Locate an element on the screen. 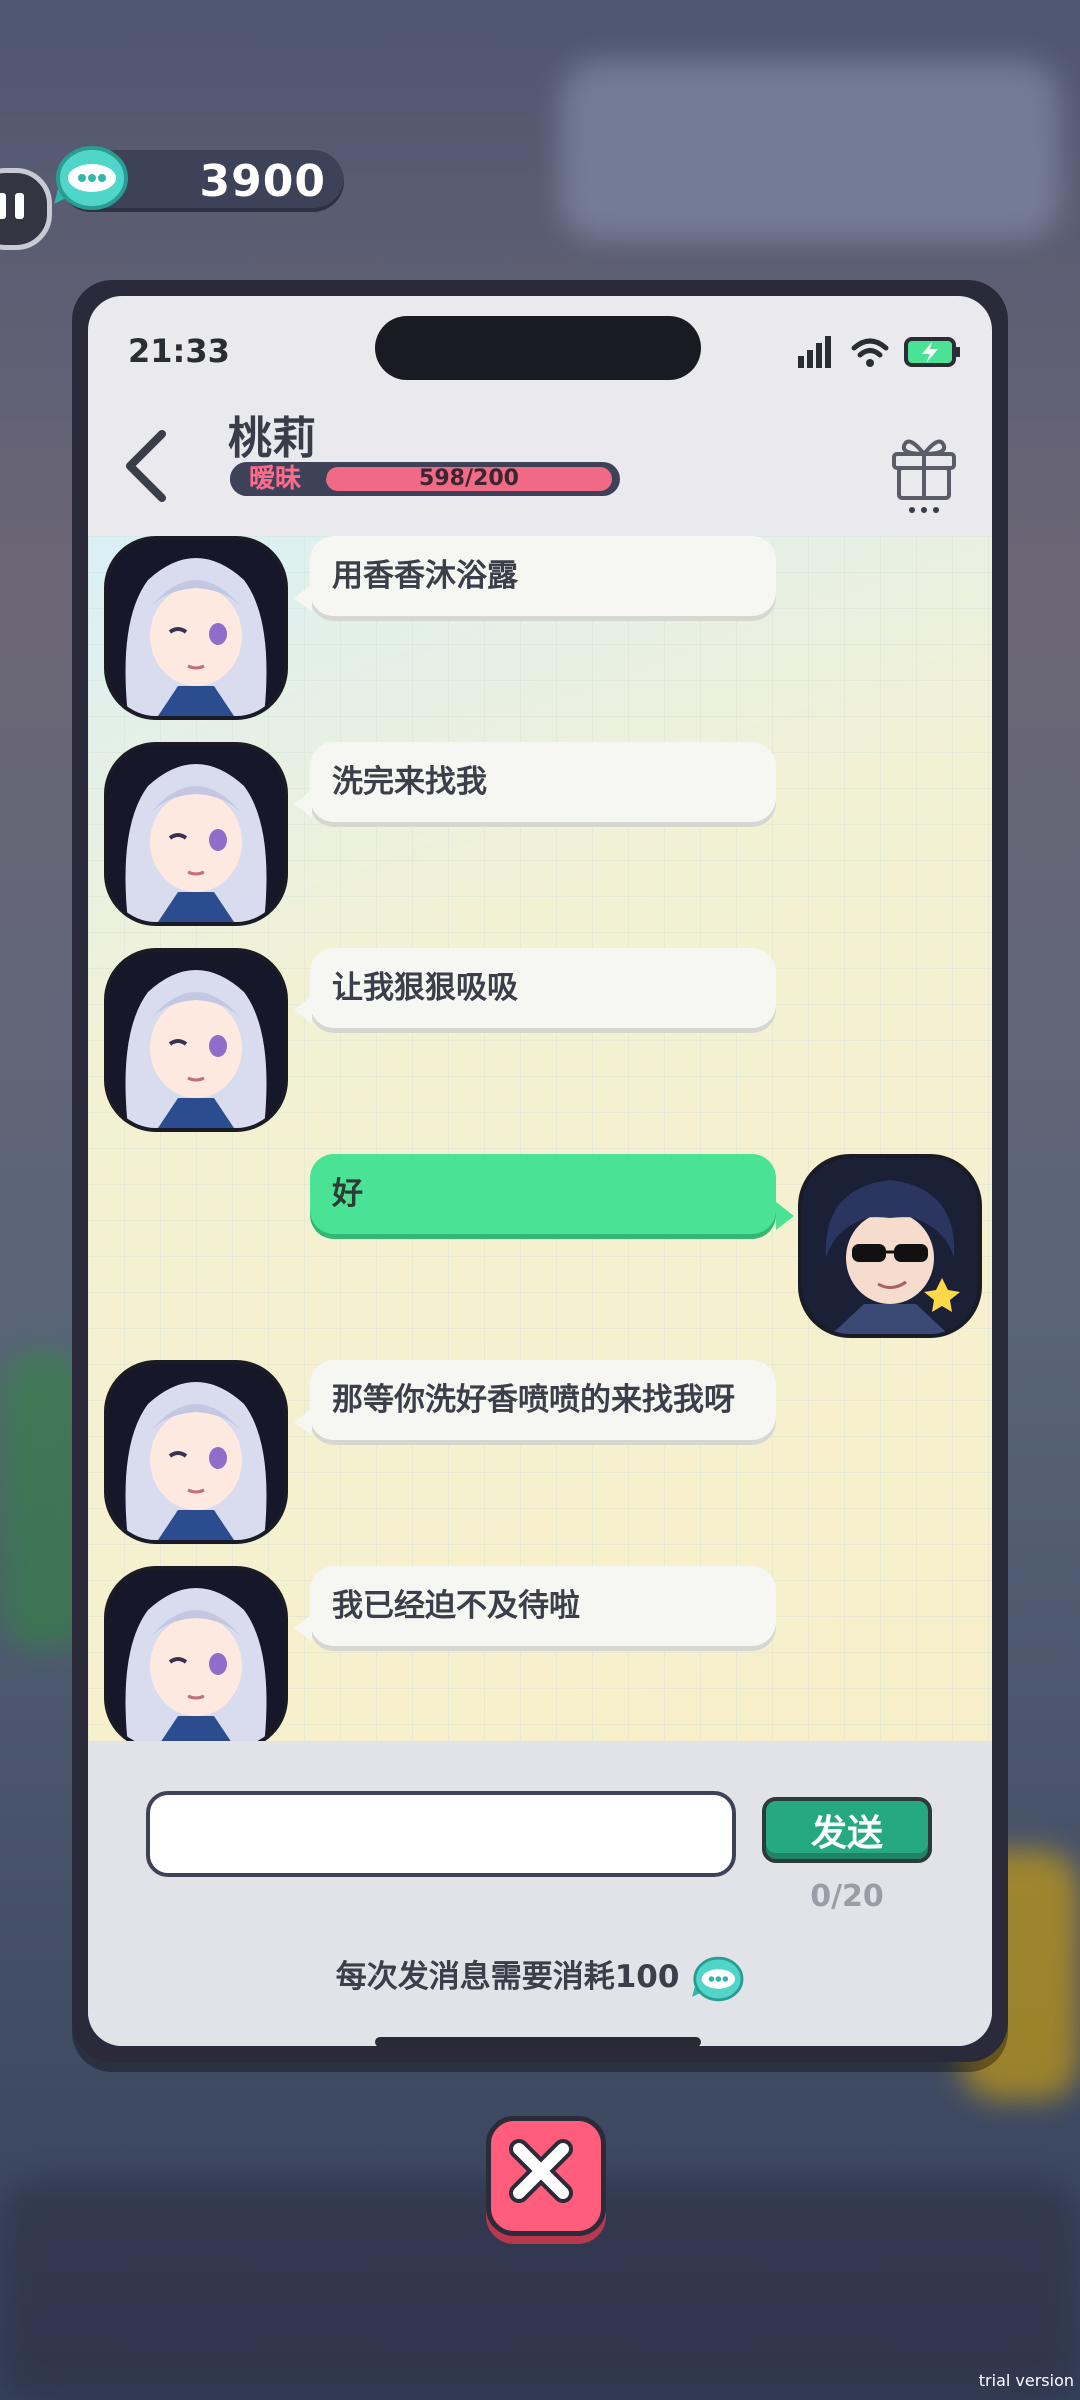  dynamic-island is located at coordinates (538, 348).